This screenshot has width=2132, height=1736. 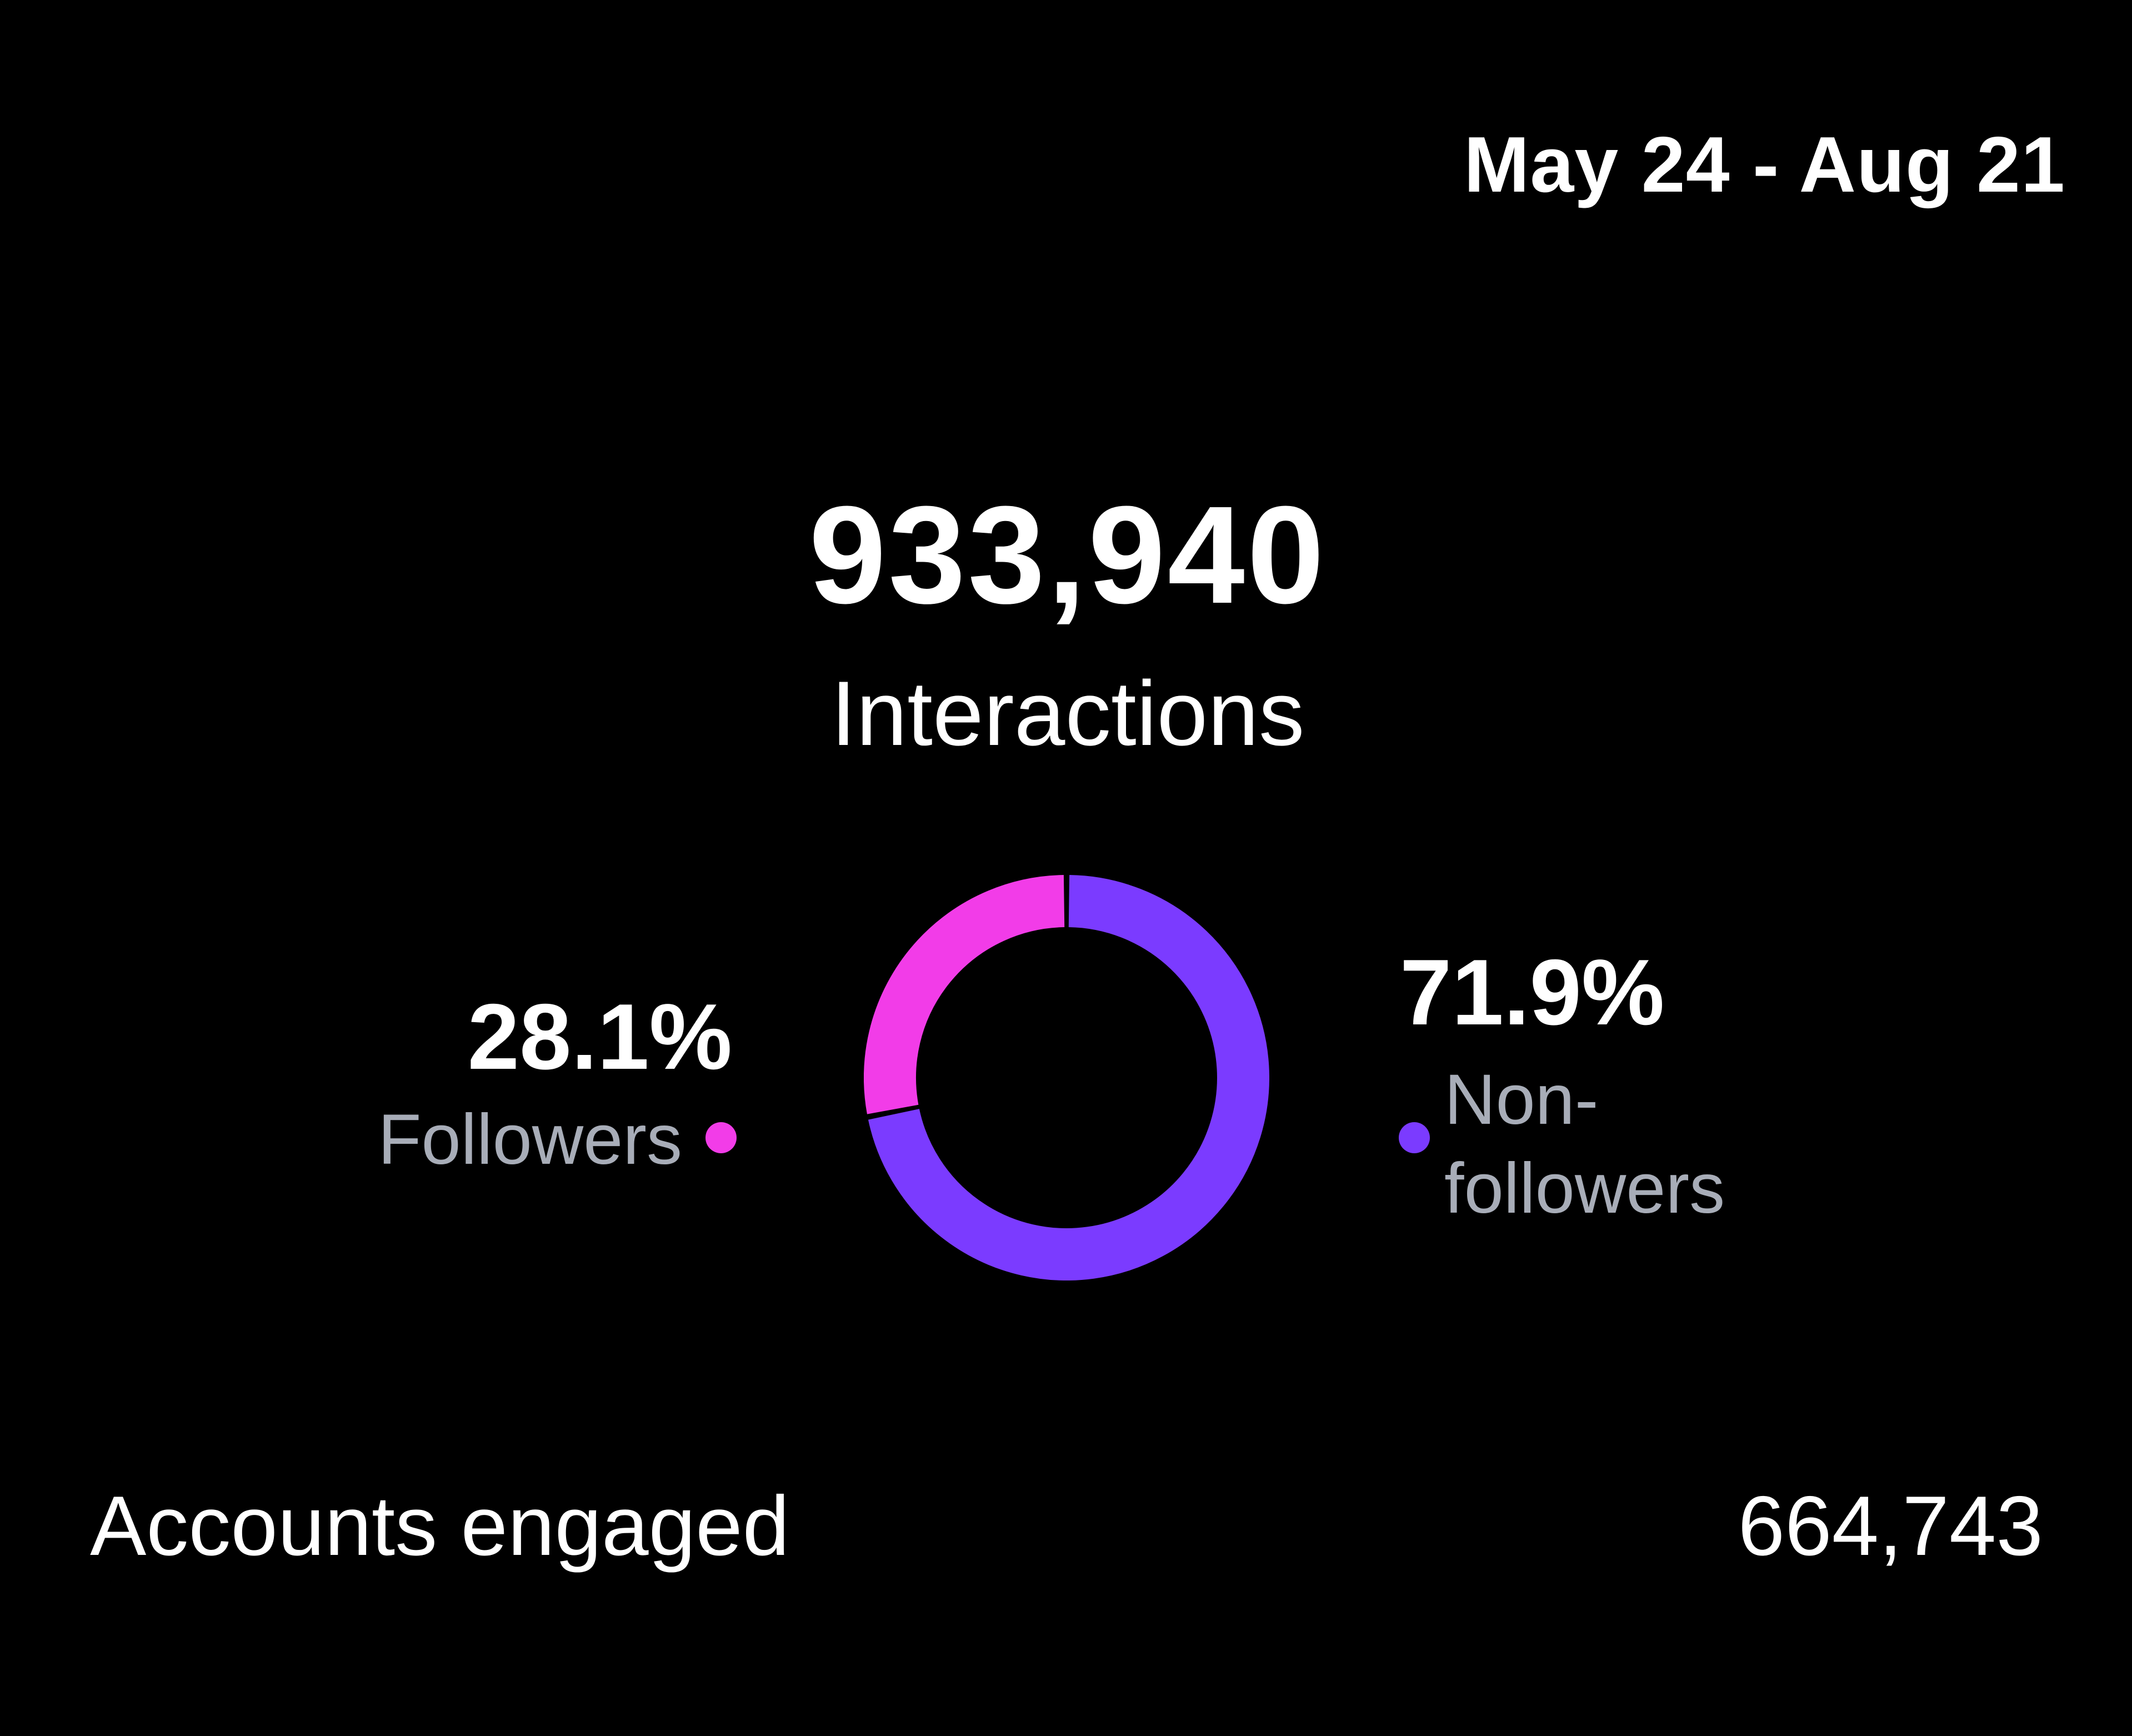 What do you see at coordinates (1891, 1526) in the screenshot?
I see `accounts-engaged-value: 664,743` at bounding box center [1891, 1526].